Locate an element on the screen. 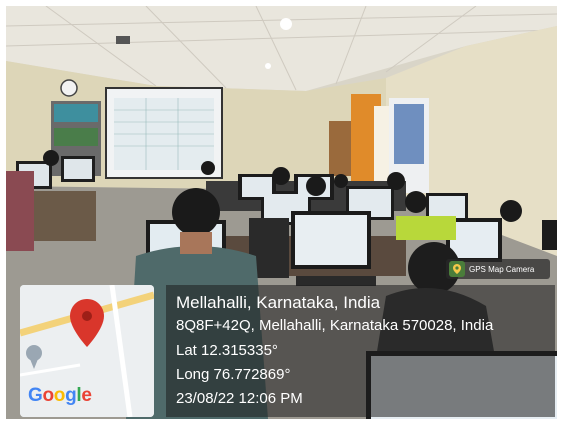 The image size is (563, 425). latitude-text: Lat 12.315335° is located at coordinates (227, 350).